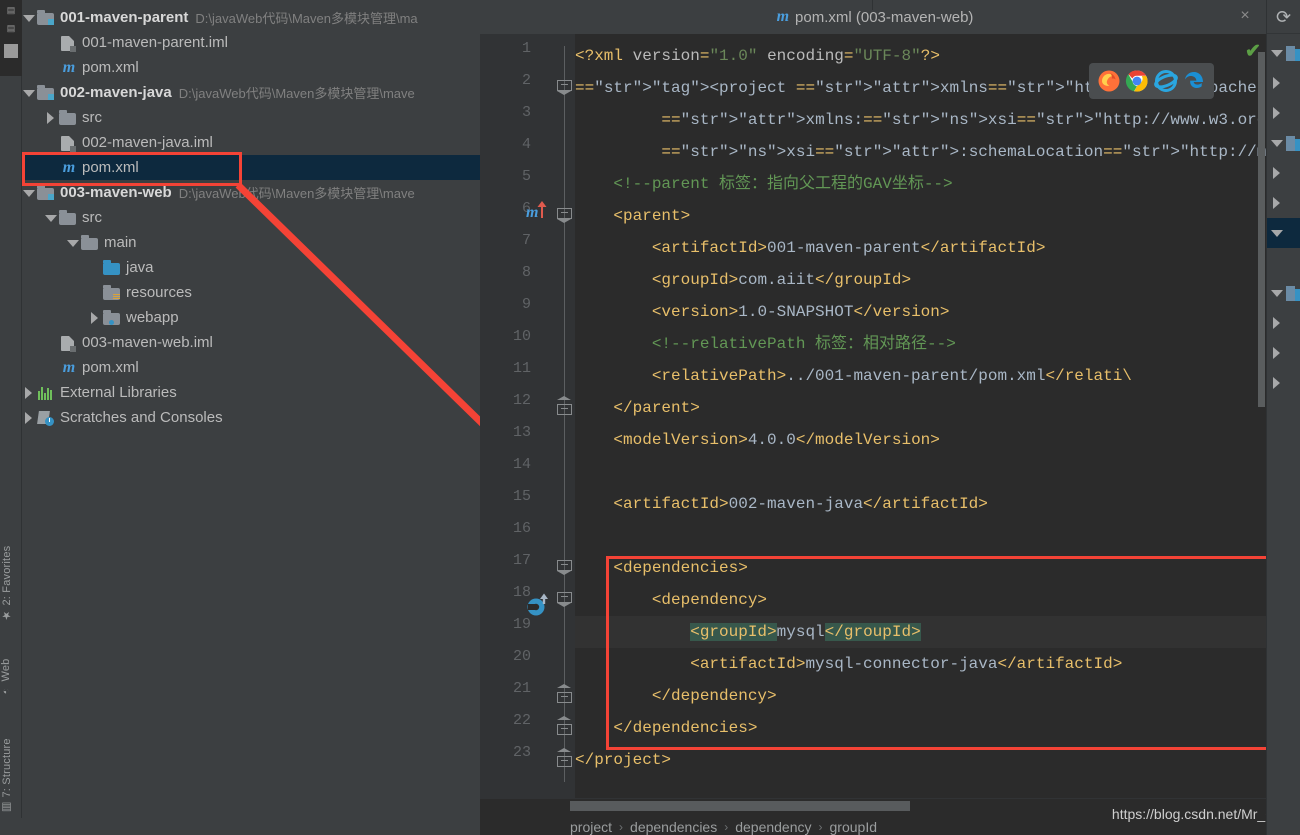 This screenshot has width=1300, height=835. I want to click on tree-item-main: main, so click(251, 242).